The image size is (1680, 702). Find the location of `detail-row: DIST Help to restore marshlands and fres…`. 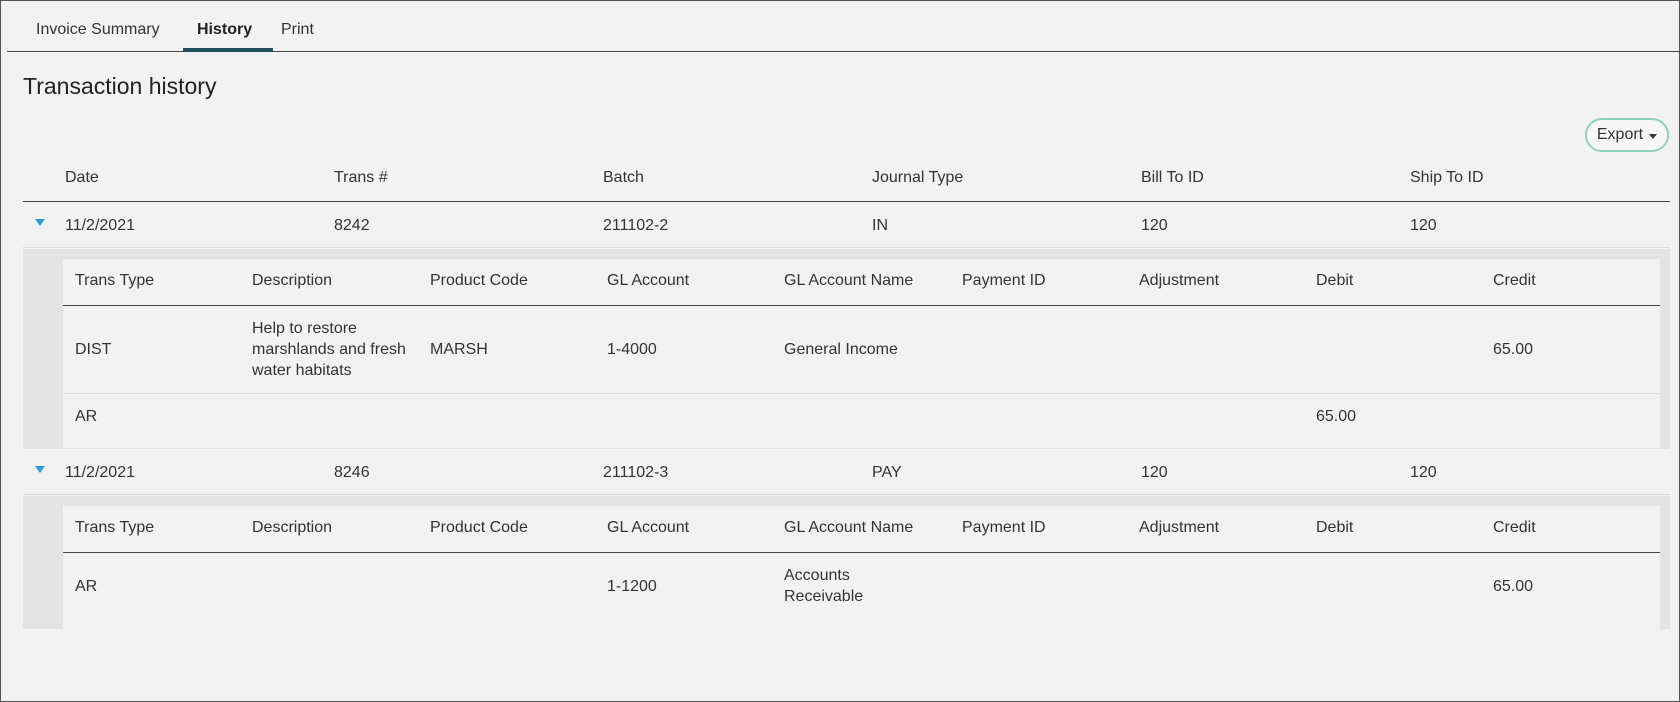

detail-row: DIST Help to restore marshlands and fres… is located at coordinates (861, 350).